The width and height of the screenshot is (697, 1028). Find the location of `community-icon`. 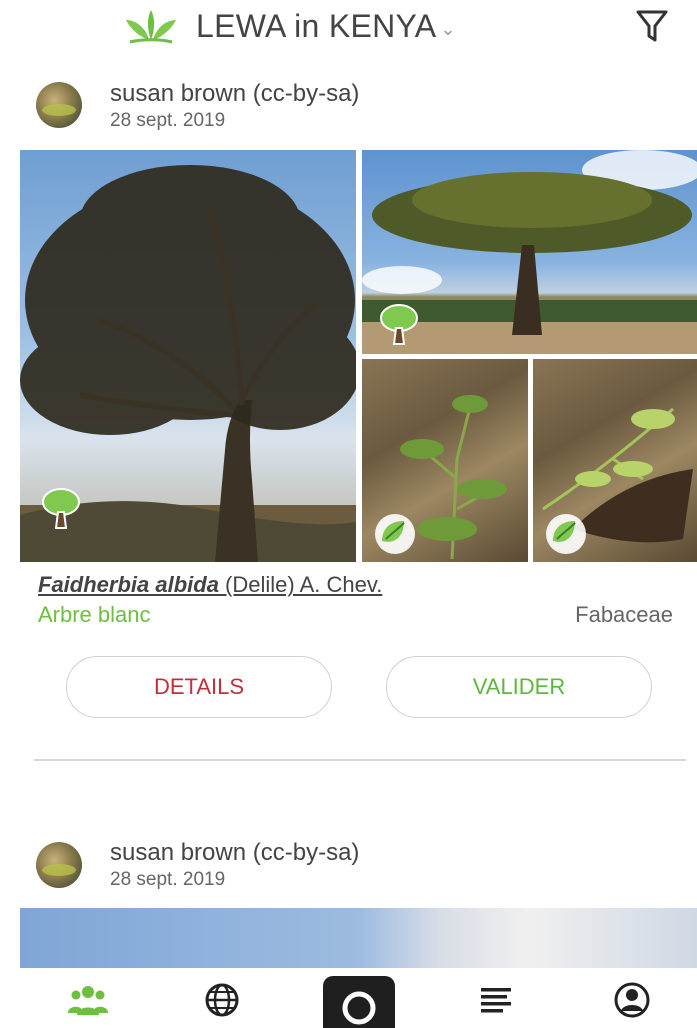

community-icon is located at coordinates (88, 1000).